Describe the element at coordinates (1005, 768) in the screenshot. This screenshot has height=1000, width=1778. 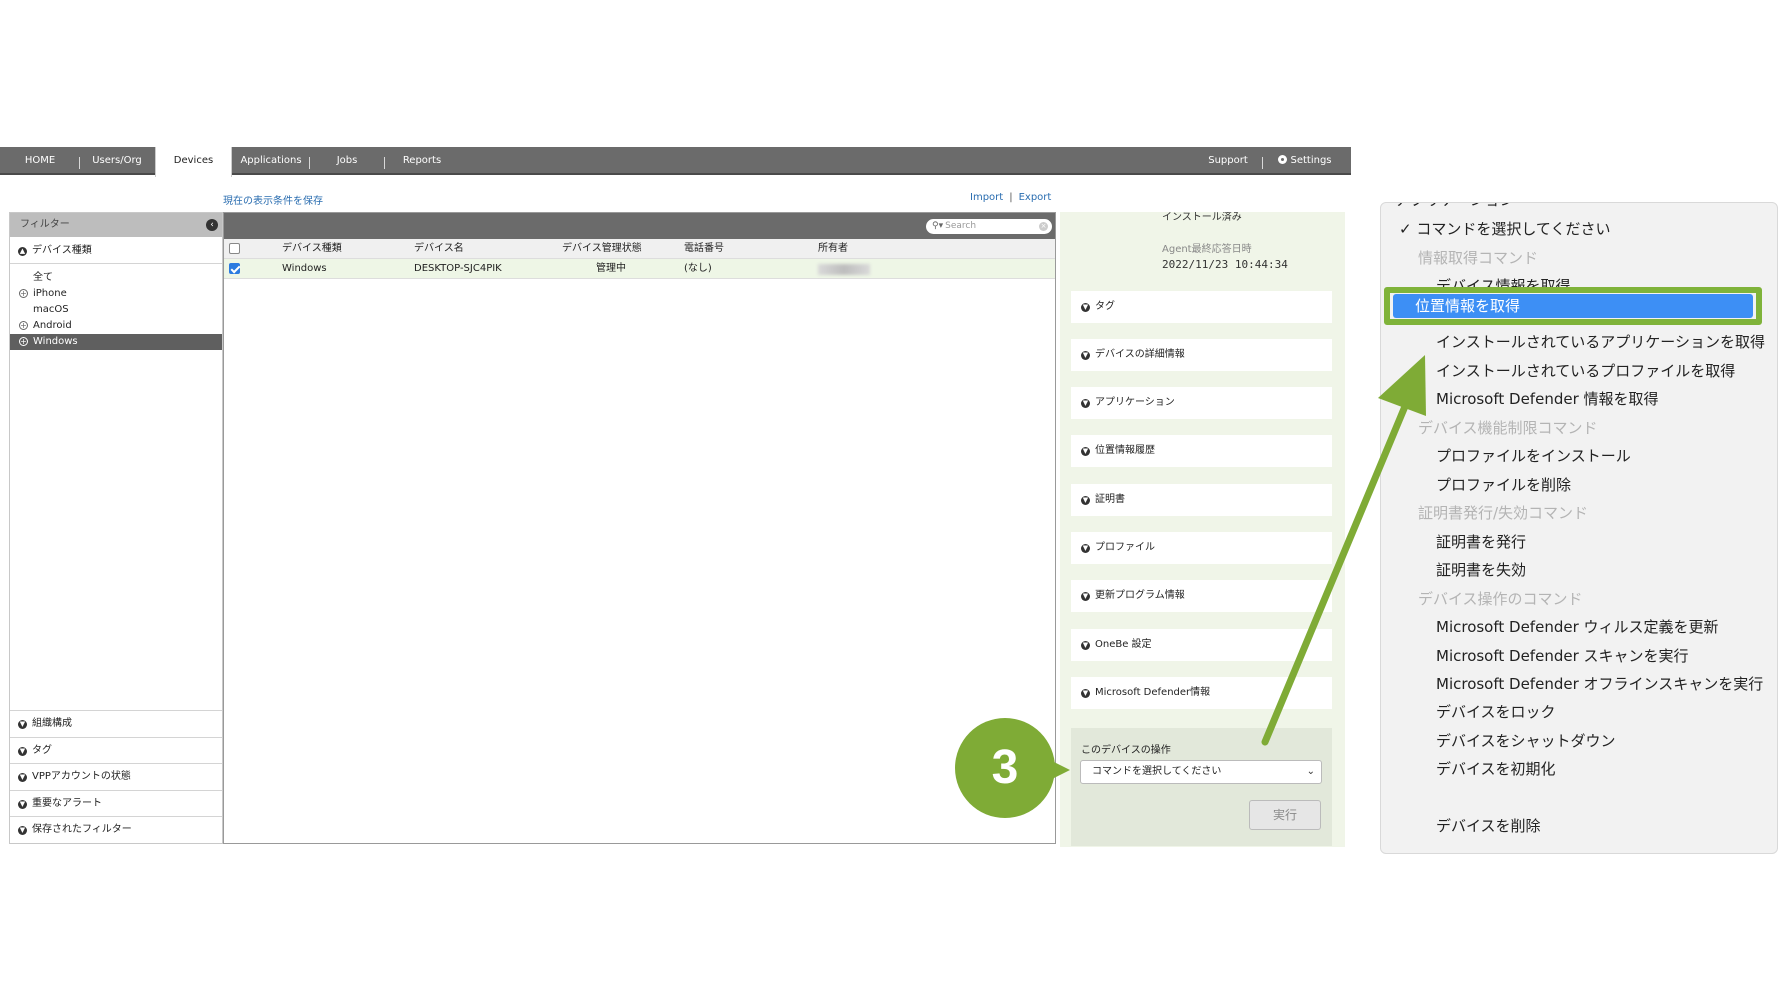
I see `step-badge: 3` at that location.